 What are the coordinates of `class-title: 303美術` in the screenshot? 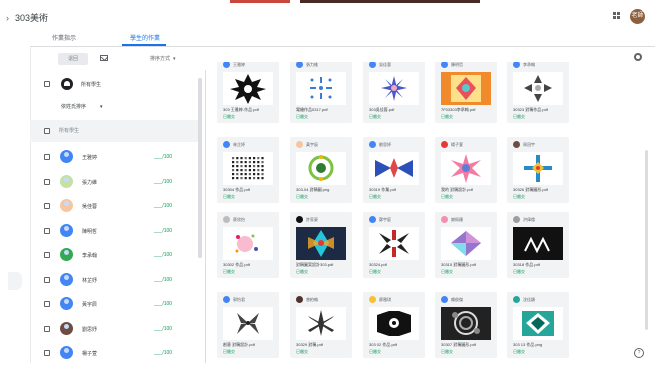 It's located at (31, 17).